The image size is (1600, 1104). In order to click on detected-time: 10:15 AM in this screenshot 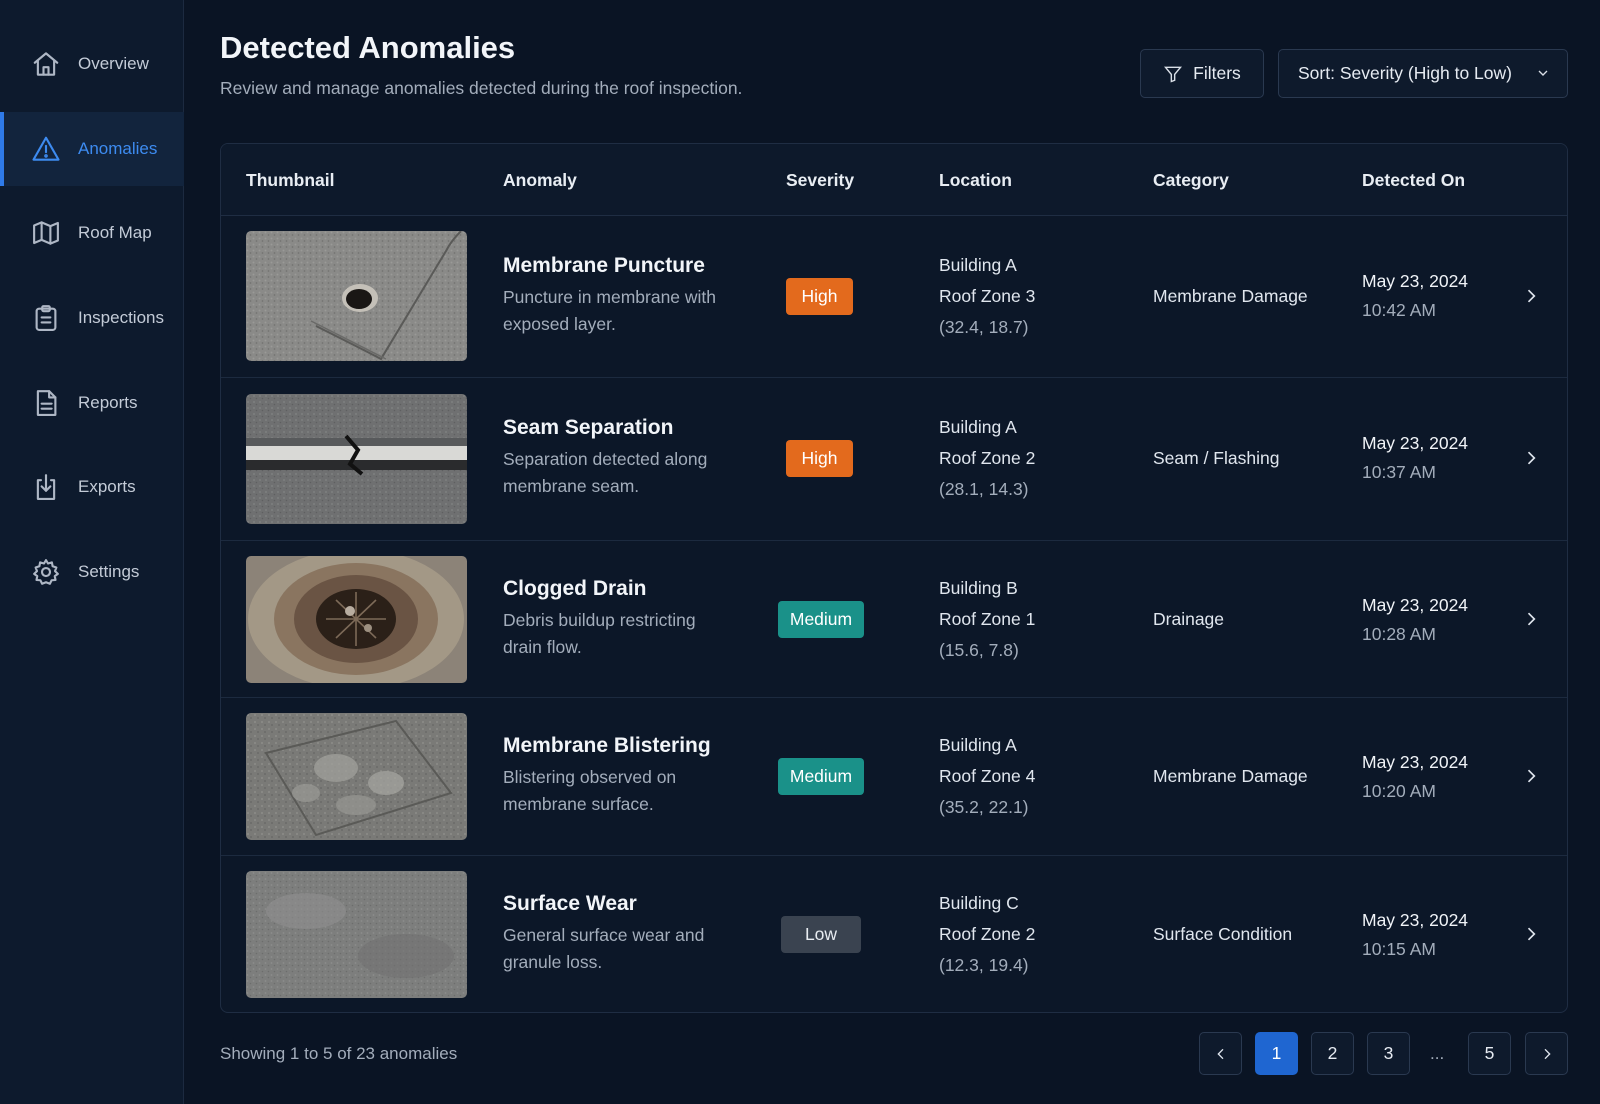, I will do `click(1399, 949)`.